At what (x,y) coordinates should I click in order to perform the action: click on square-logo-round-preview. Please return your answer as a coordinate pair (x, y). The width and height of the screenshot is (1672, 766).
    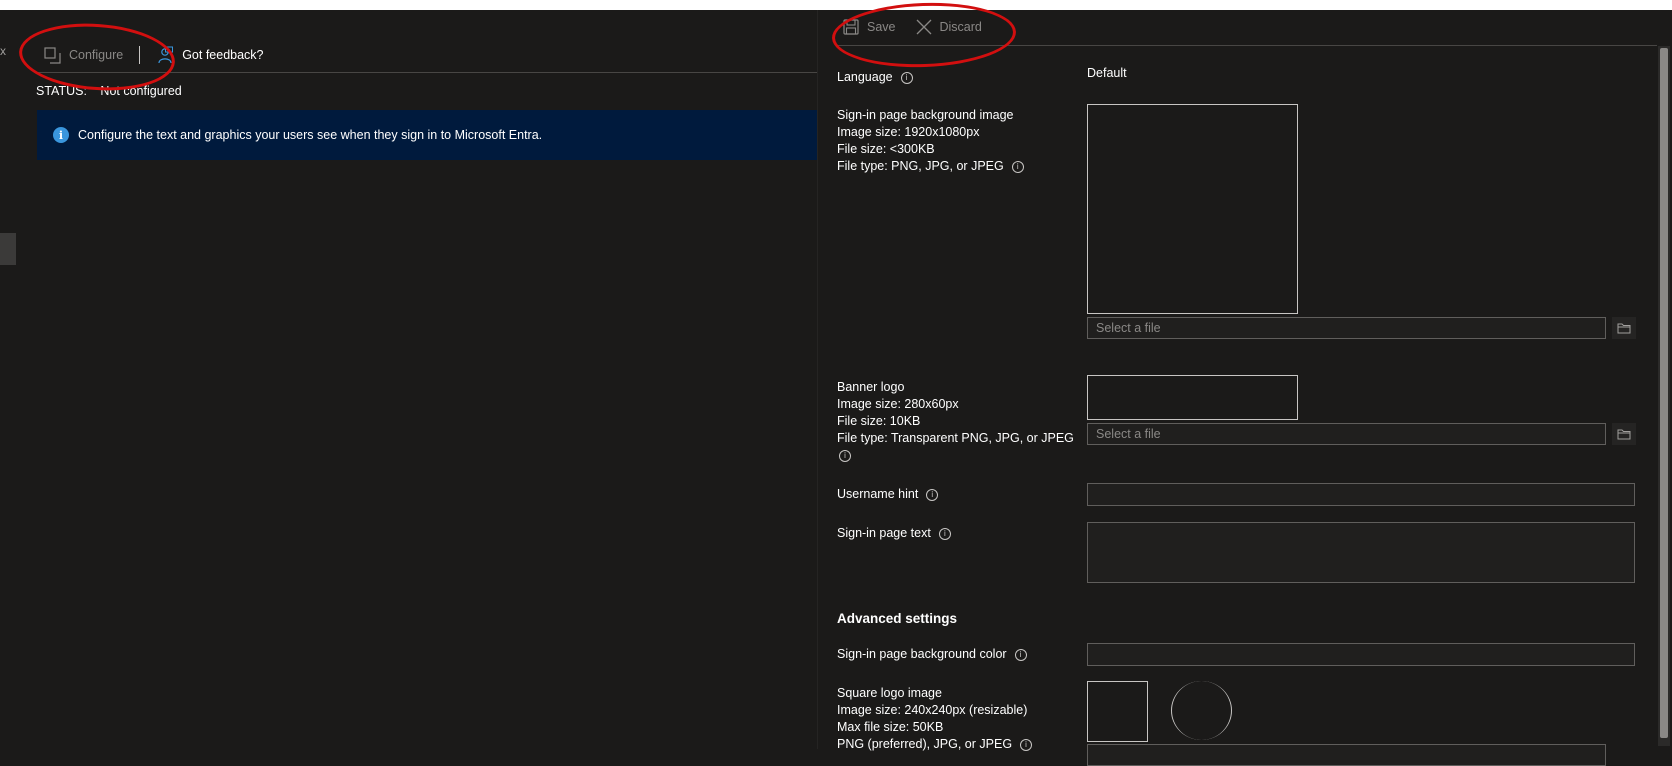
    Looking at the image, I should click on (1201, 710).